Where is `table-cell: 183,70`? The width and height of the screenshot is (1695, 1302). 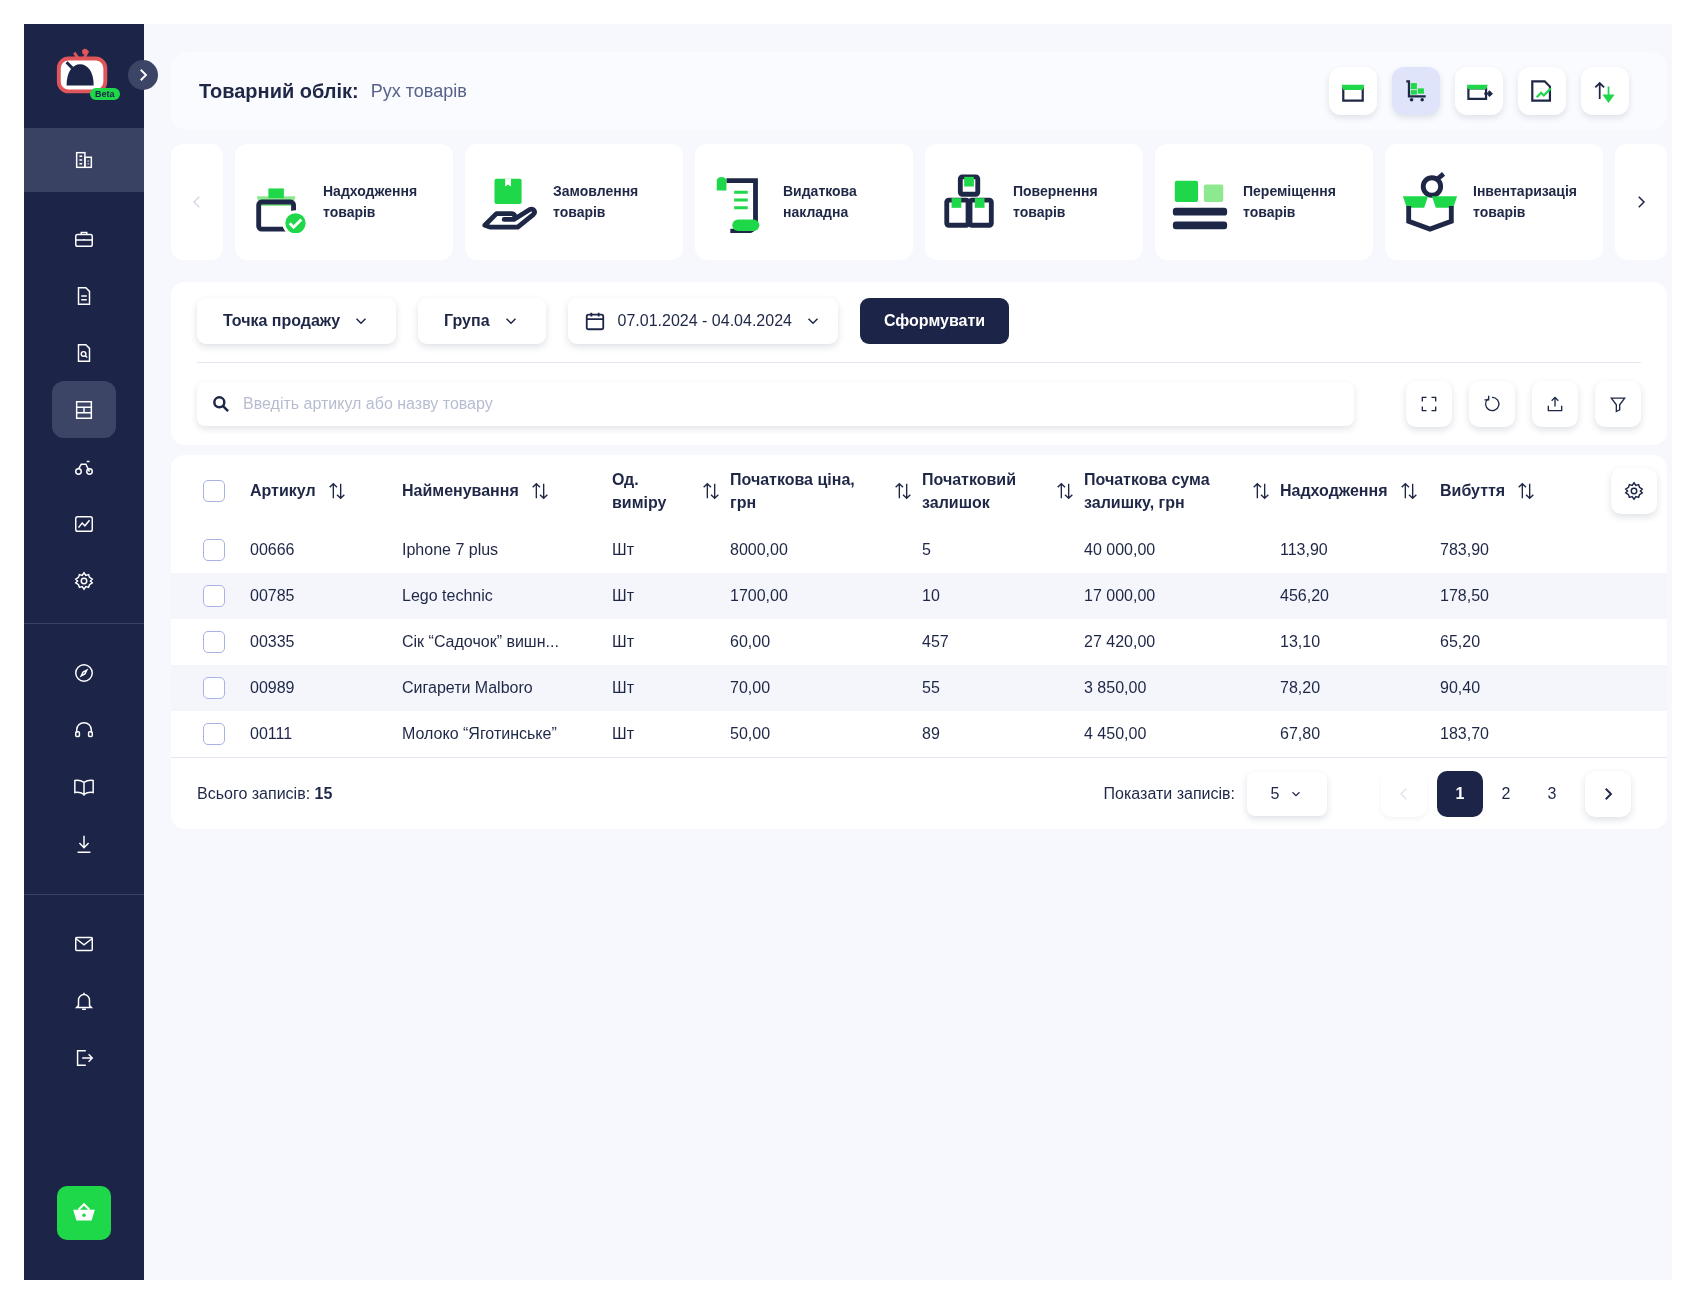 table-cell: 183,70 is located at coordinates (1464, 733).